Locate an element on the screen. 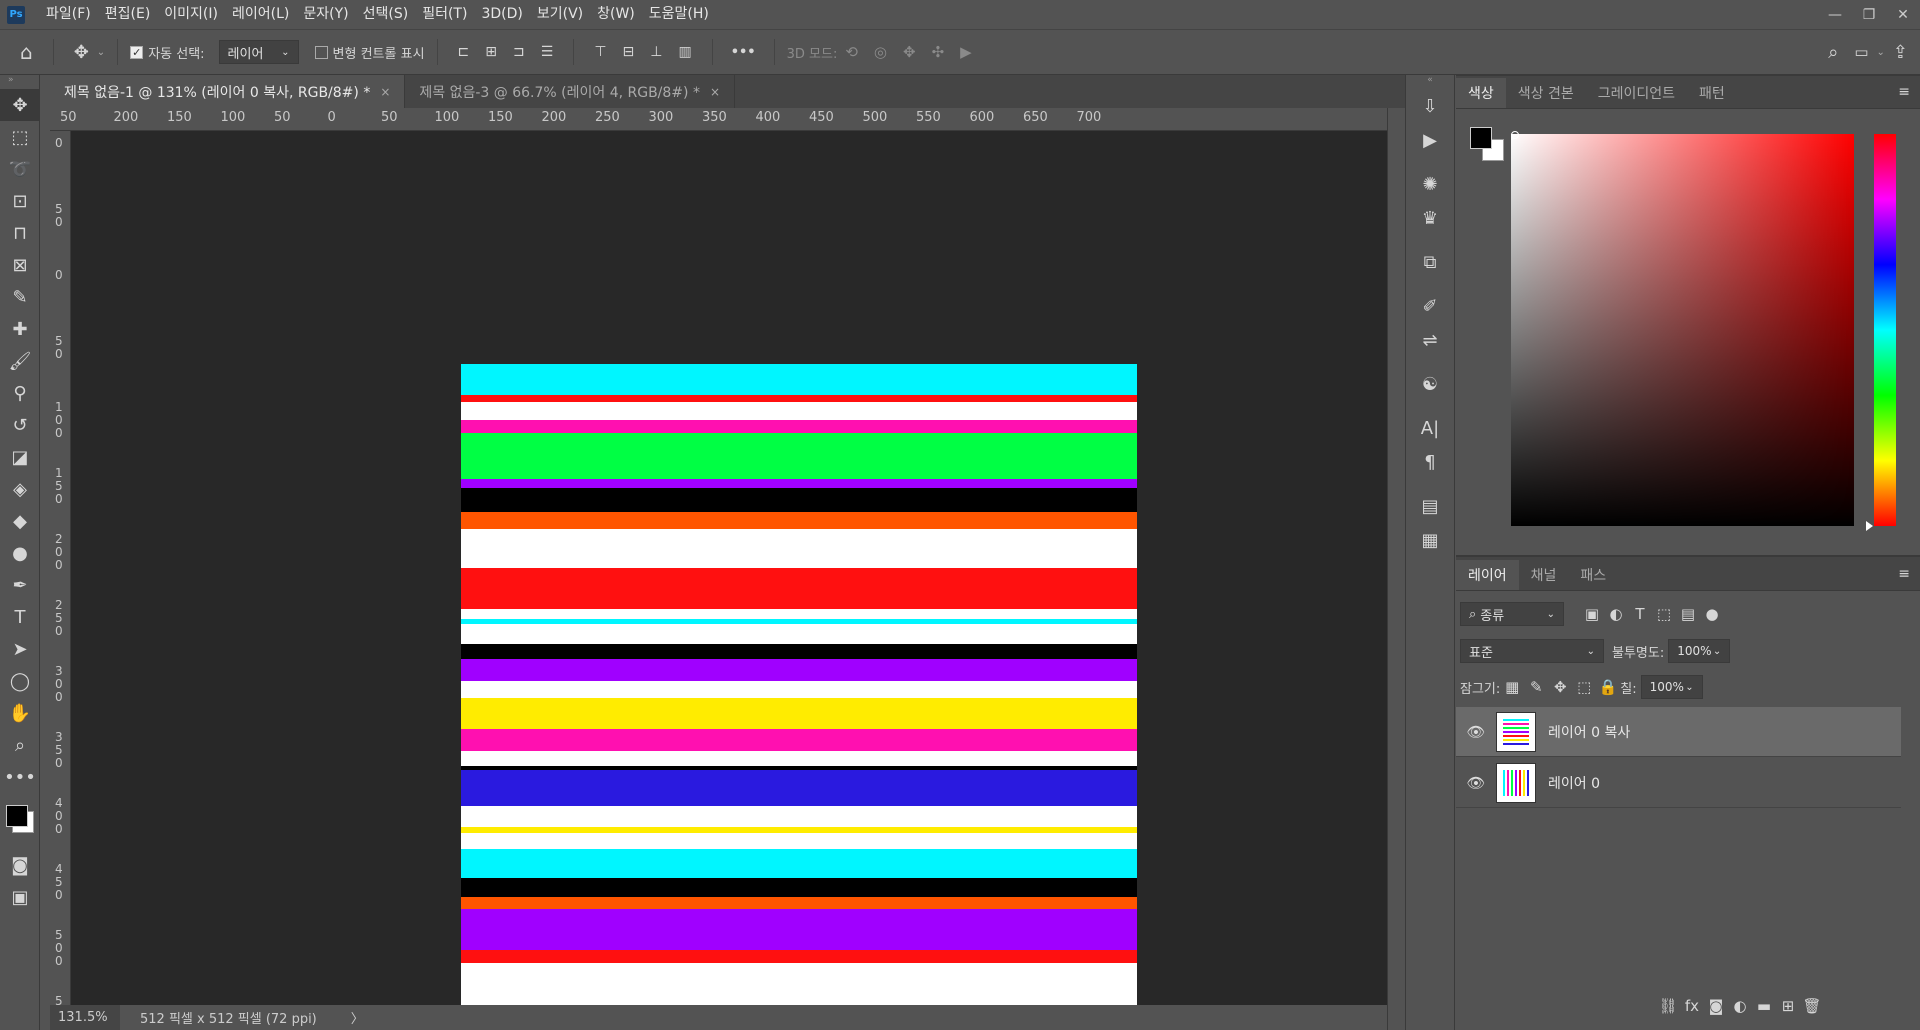 The height and width of the screenshot is (1030, 1920). hue-slider is located at coordinates (1885, 330).